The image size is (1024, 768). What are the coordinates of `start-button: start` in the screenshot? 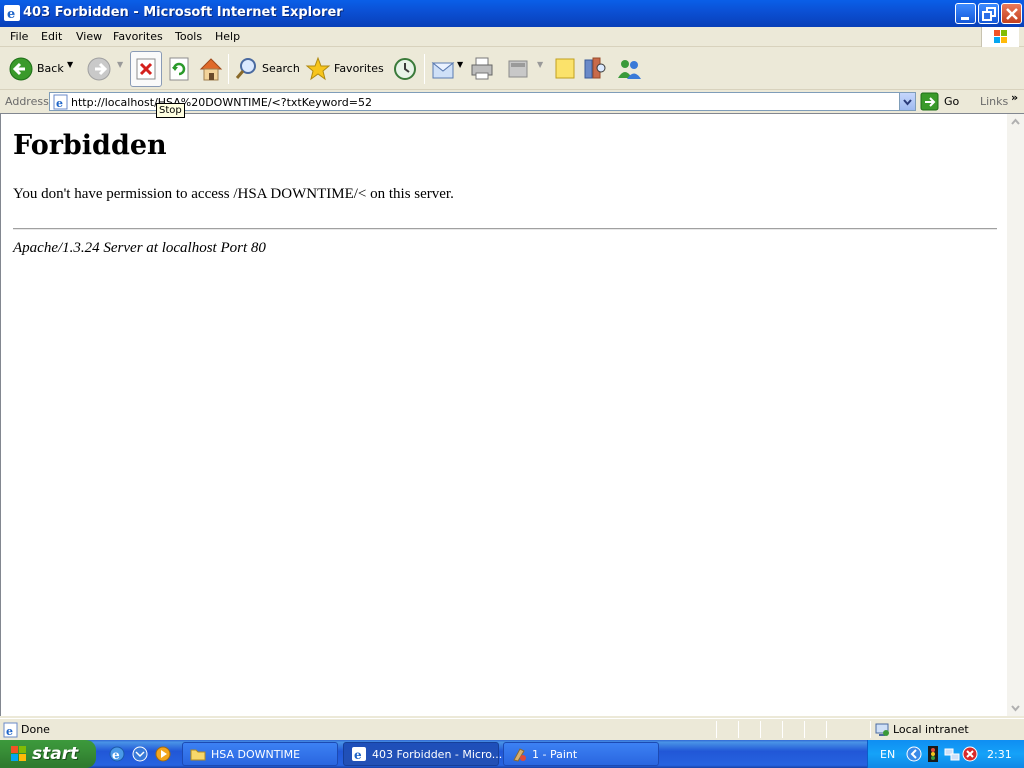 It's located at (48, 754).